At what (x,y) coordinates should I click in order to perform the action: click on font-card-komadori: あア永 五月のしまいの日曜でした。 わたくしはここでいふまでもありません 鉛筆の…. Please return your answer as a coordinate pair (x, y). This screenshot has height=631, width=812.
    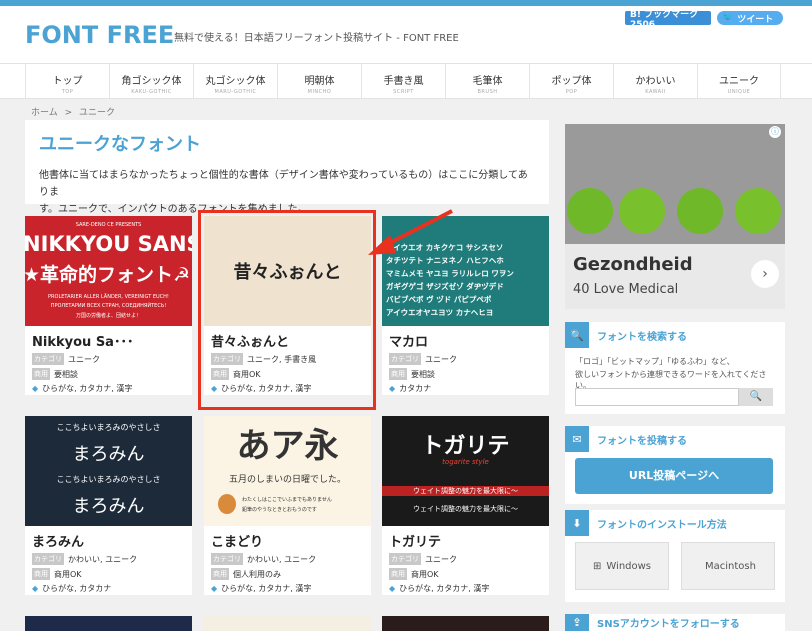
    Looking at the image, I should click on (287, 505).